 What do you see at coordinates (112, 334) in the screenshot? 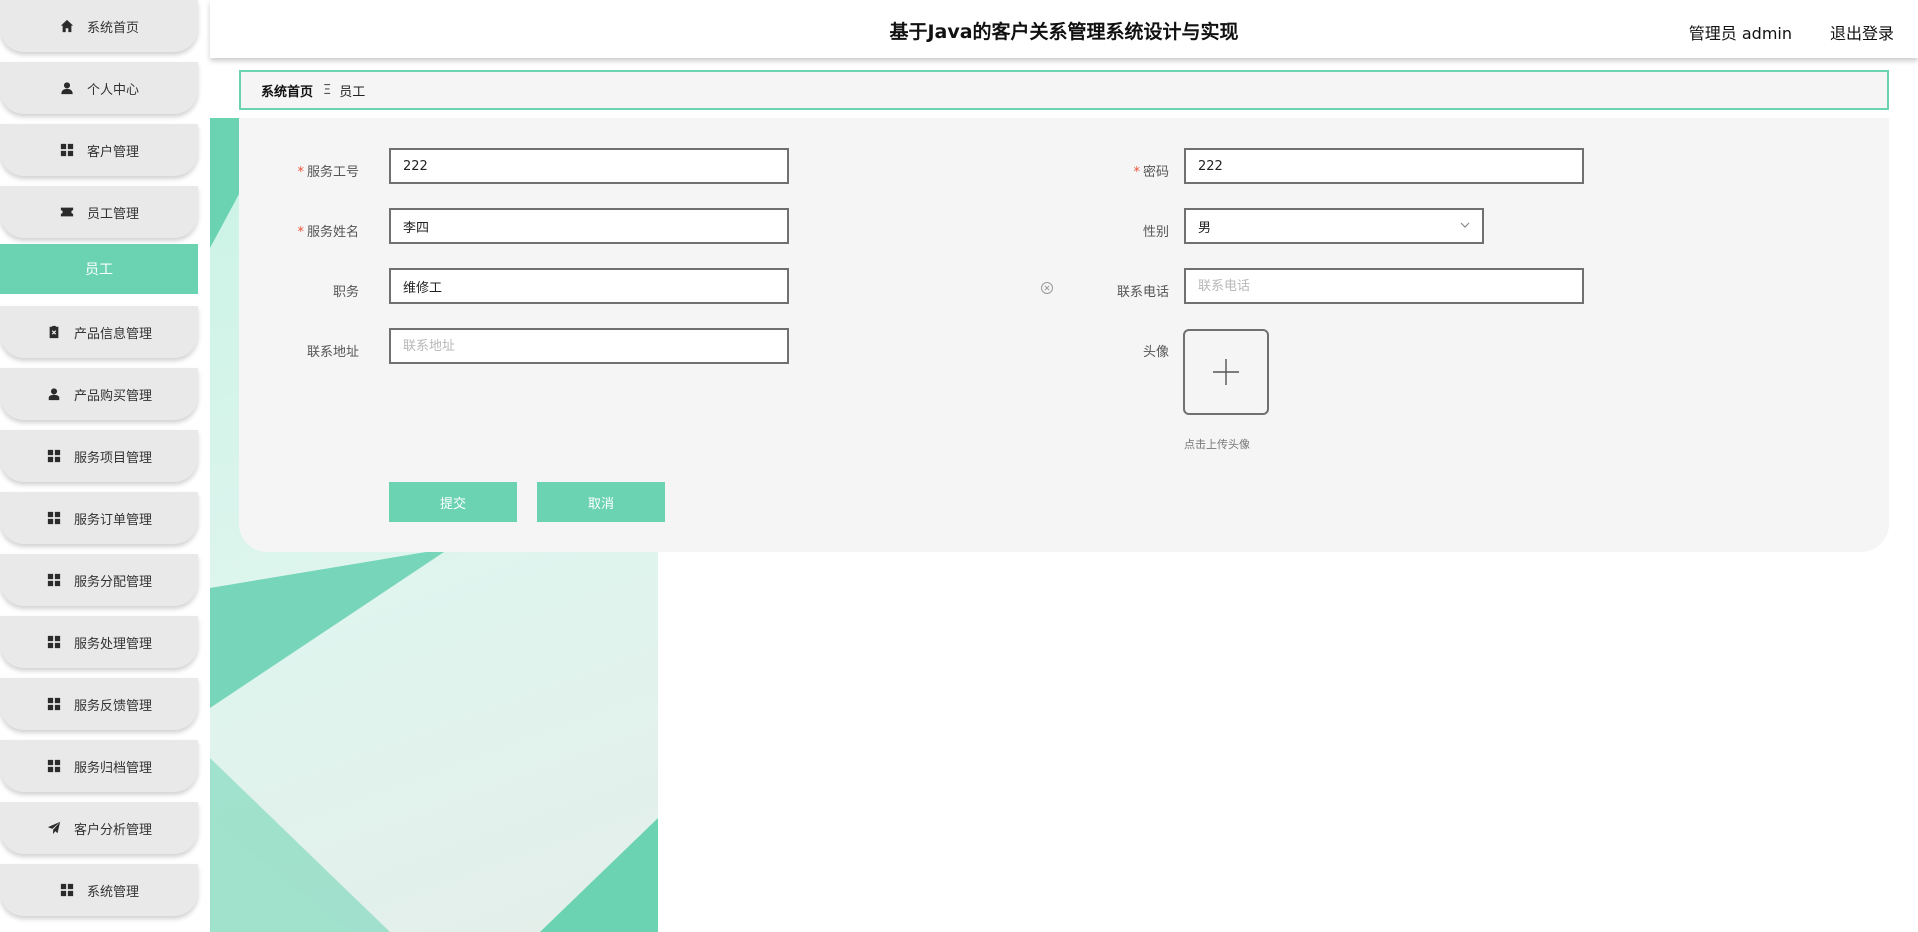
I see `sidebar-item-label: 产品信息管理` at bounding box center [112, 334].